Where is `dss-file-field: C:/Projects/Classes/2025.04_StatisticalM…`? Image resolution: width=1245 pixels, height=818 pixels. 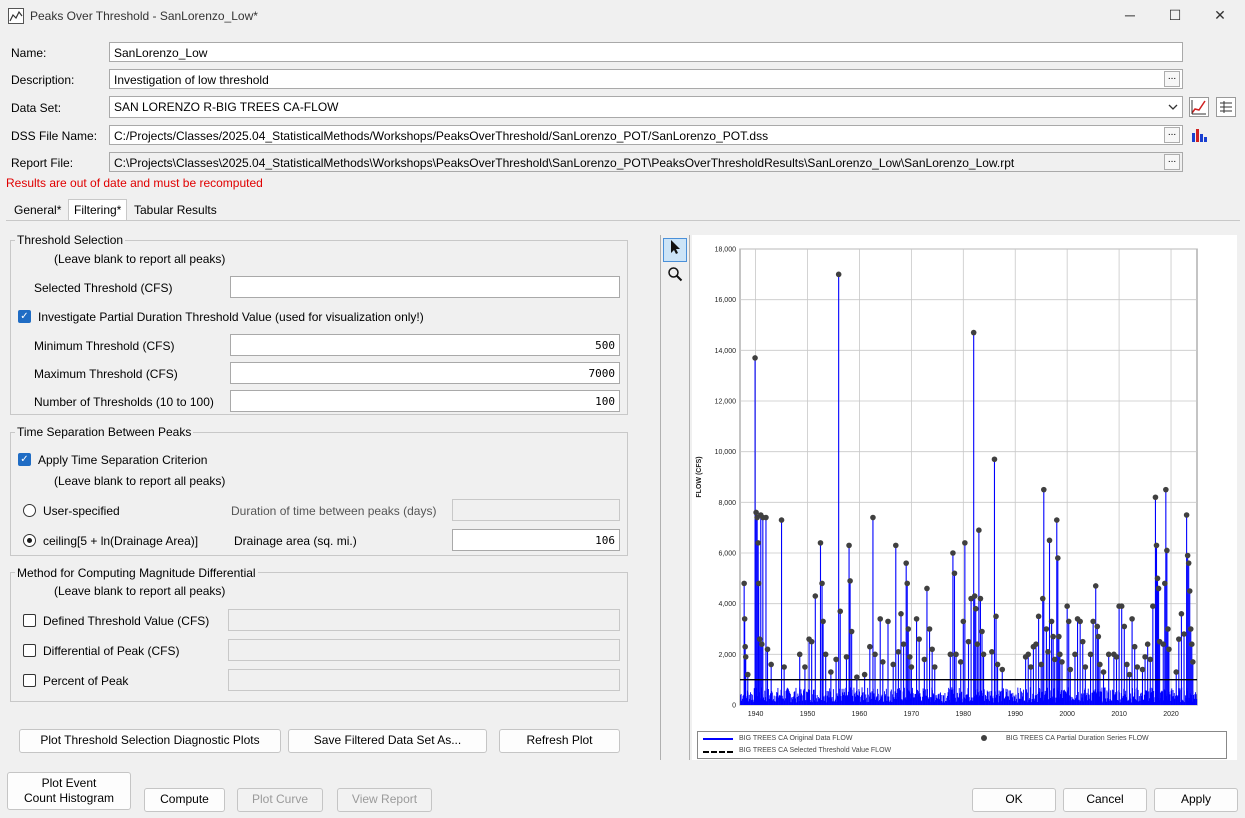 dss-file-field: C:/Projects/Classes/2025.04_StatisticalM… is located at coordinates (646, 135).